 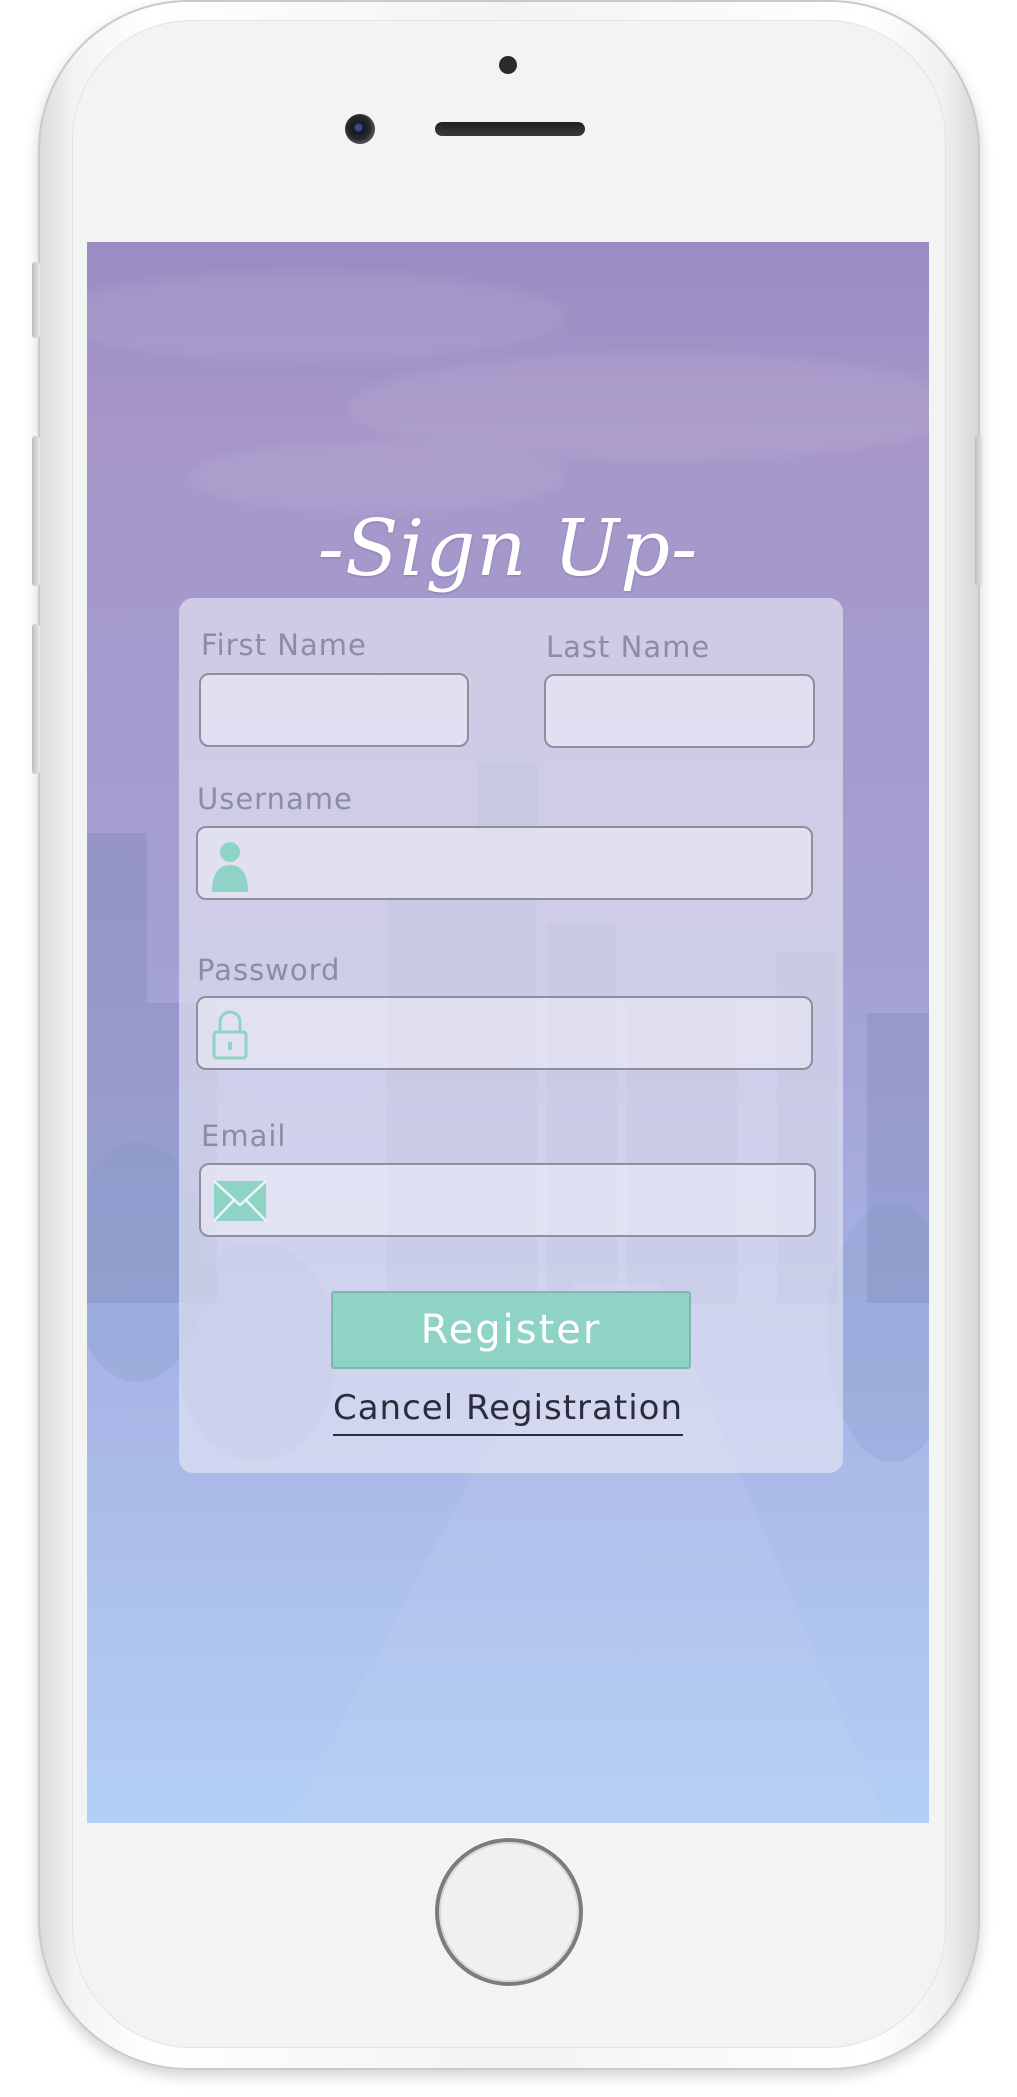 I want to click on password-label: Password, so click(x=269, y=970).